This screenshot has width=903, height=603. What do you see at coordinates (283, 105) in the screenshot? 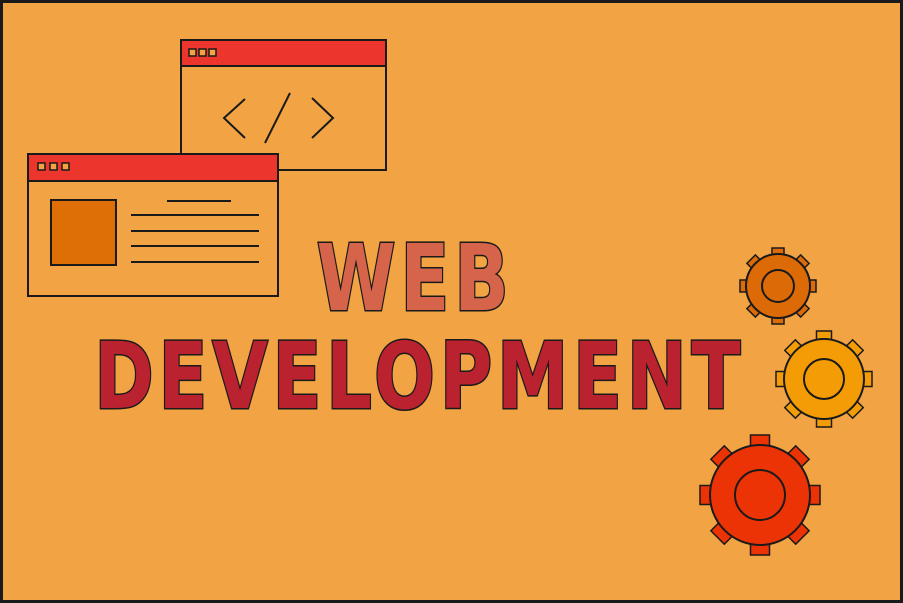
I see `code-window-icon` at bounding box center [283, 105].